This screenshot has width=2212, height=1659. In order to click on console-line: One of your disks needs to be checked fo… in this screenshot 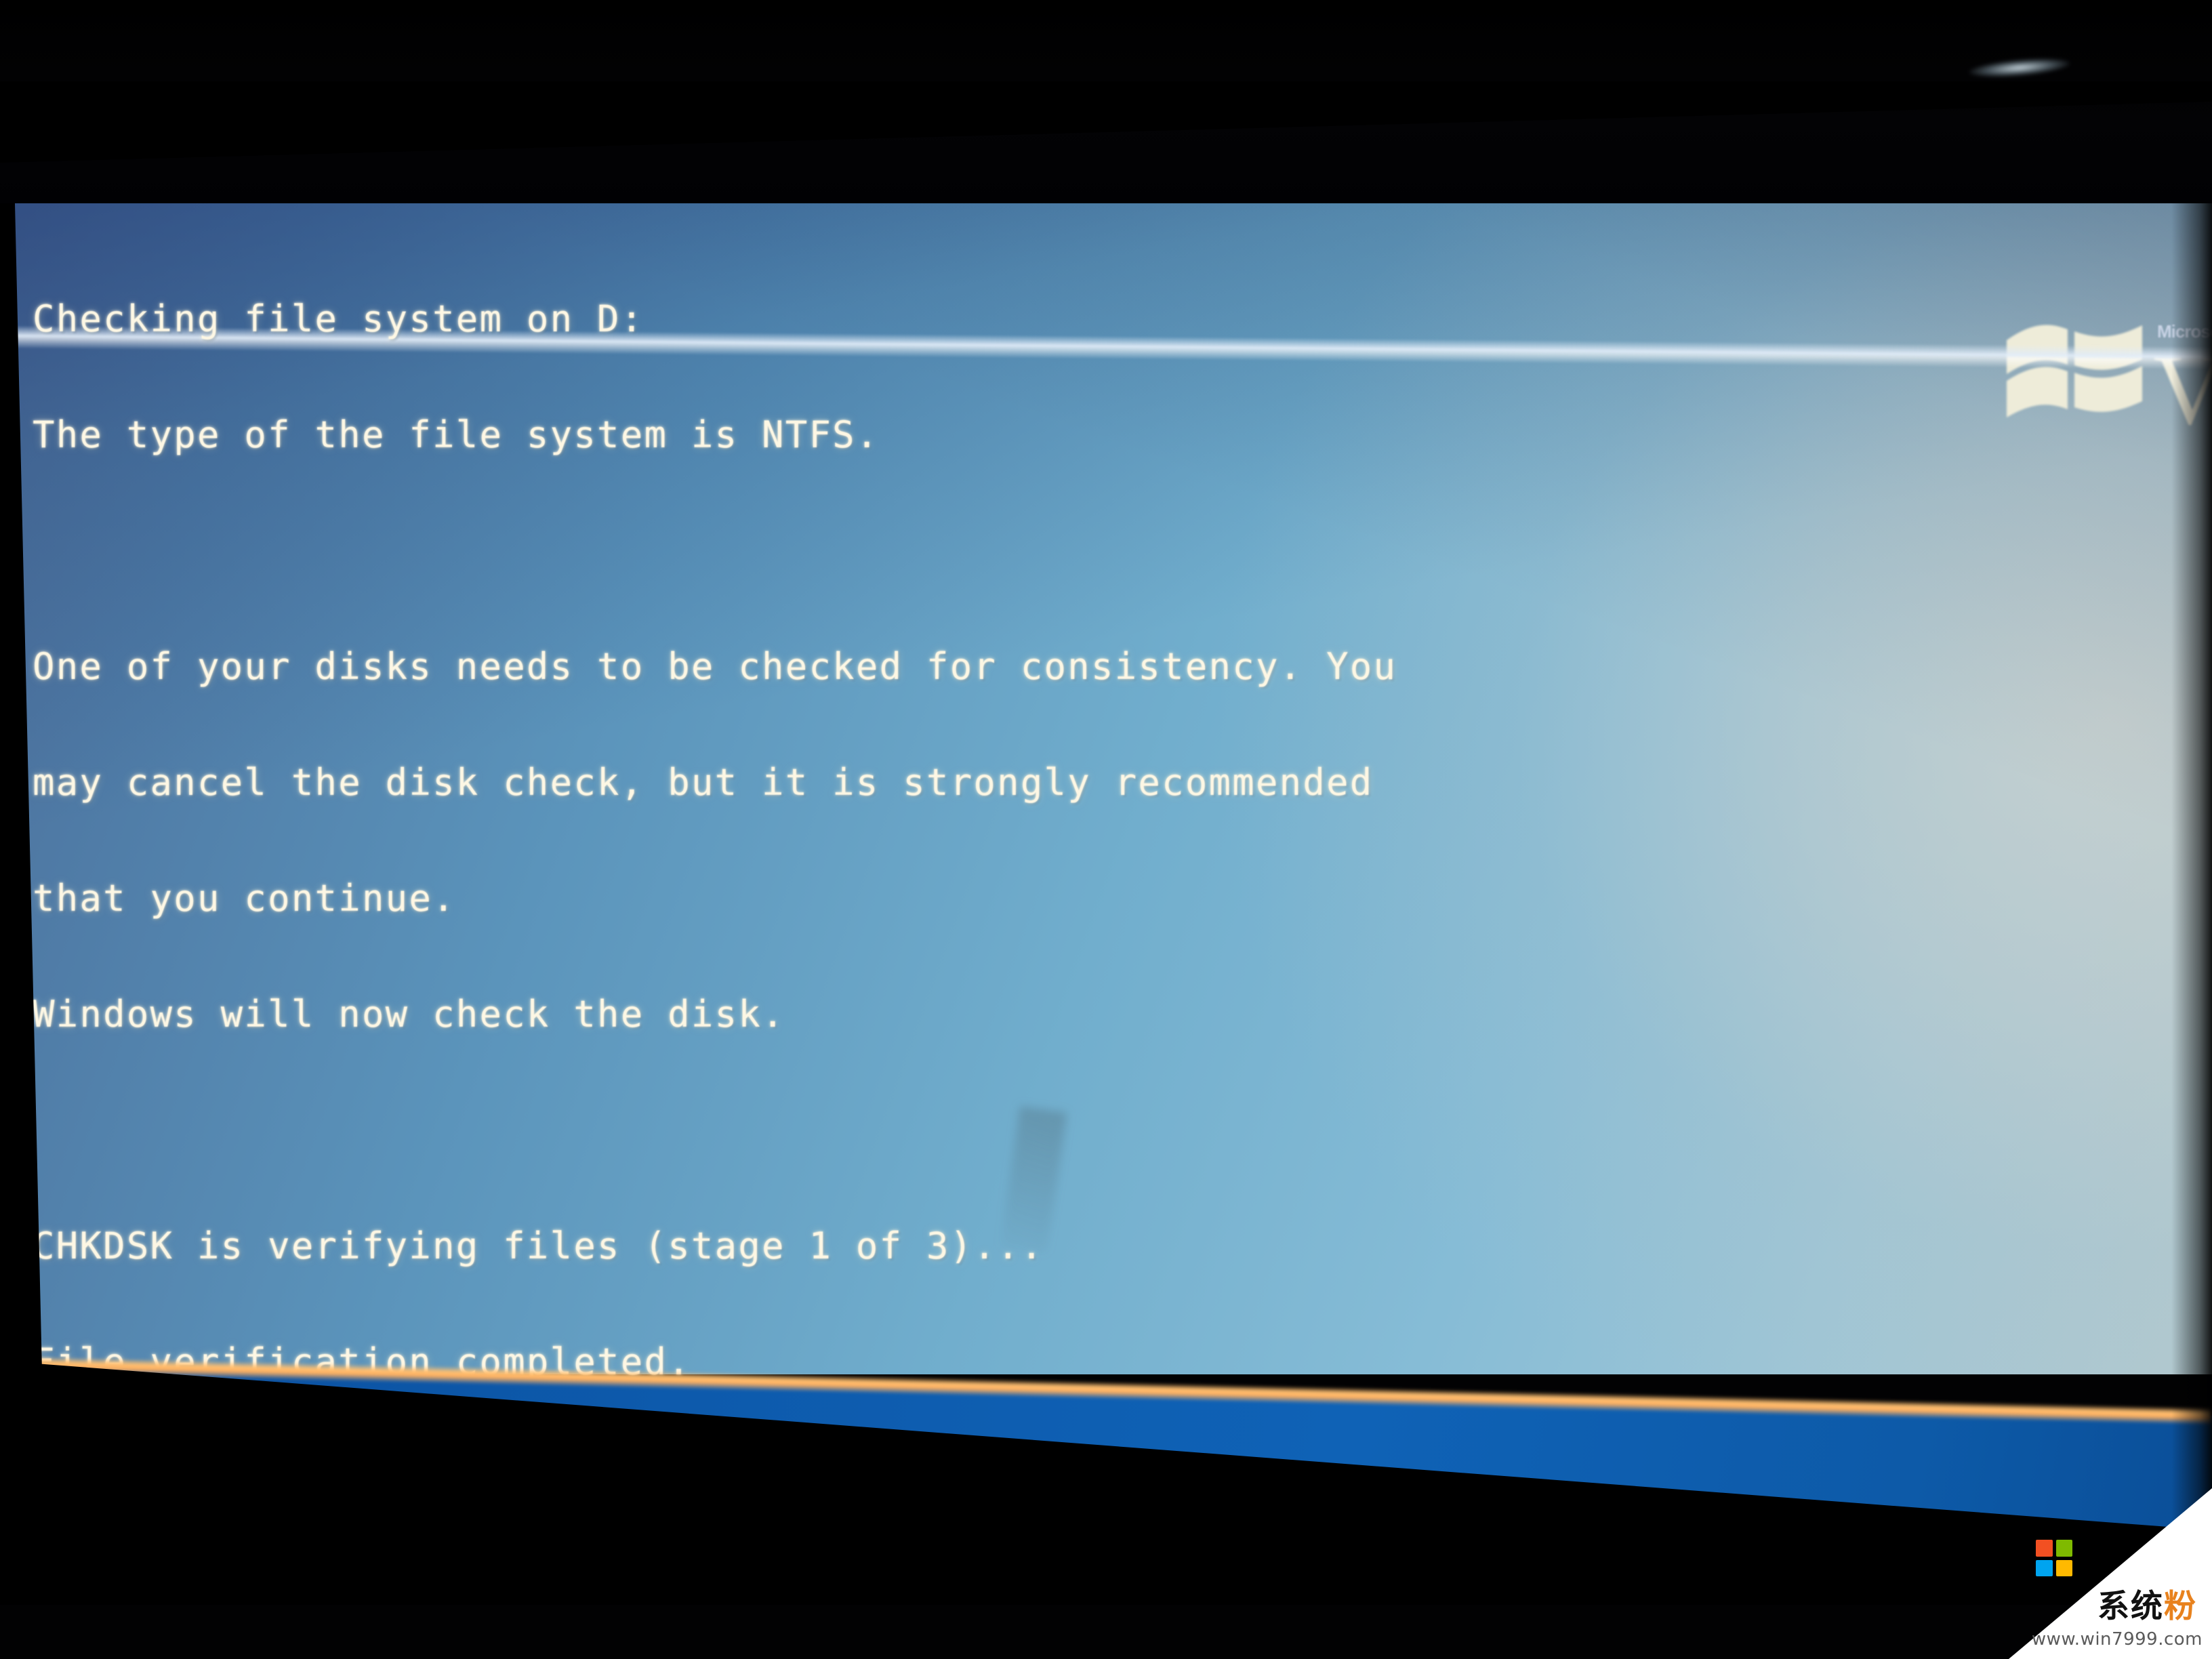, I will do `click(715, 667)`.